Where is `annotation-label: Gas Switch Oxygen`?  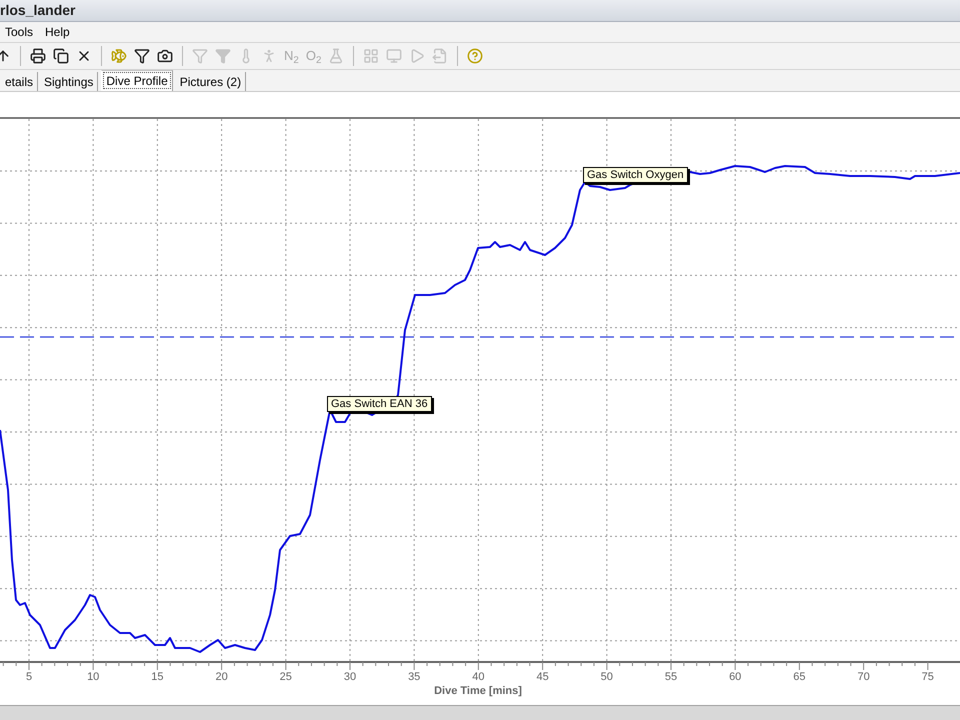 annotation-label: Gas Switch Oxygen is located at coordinates (635, 175).